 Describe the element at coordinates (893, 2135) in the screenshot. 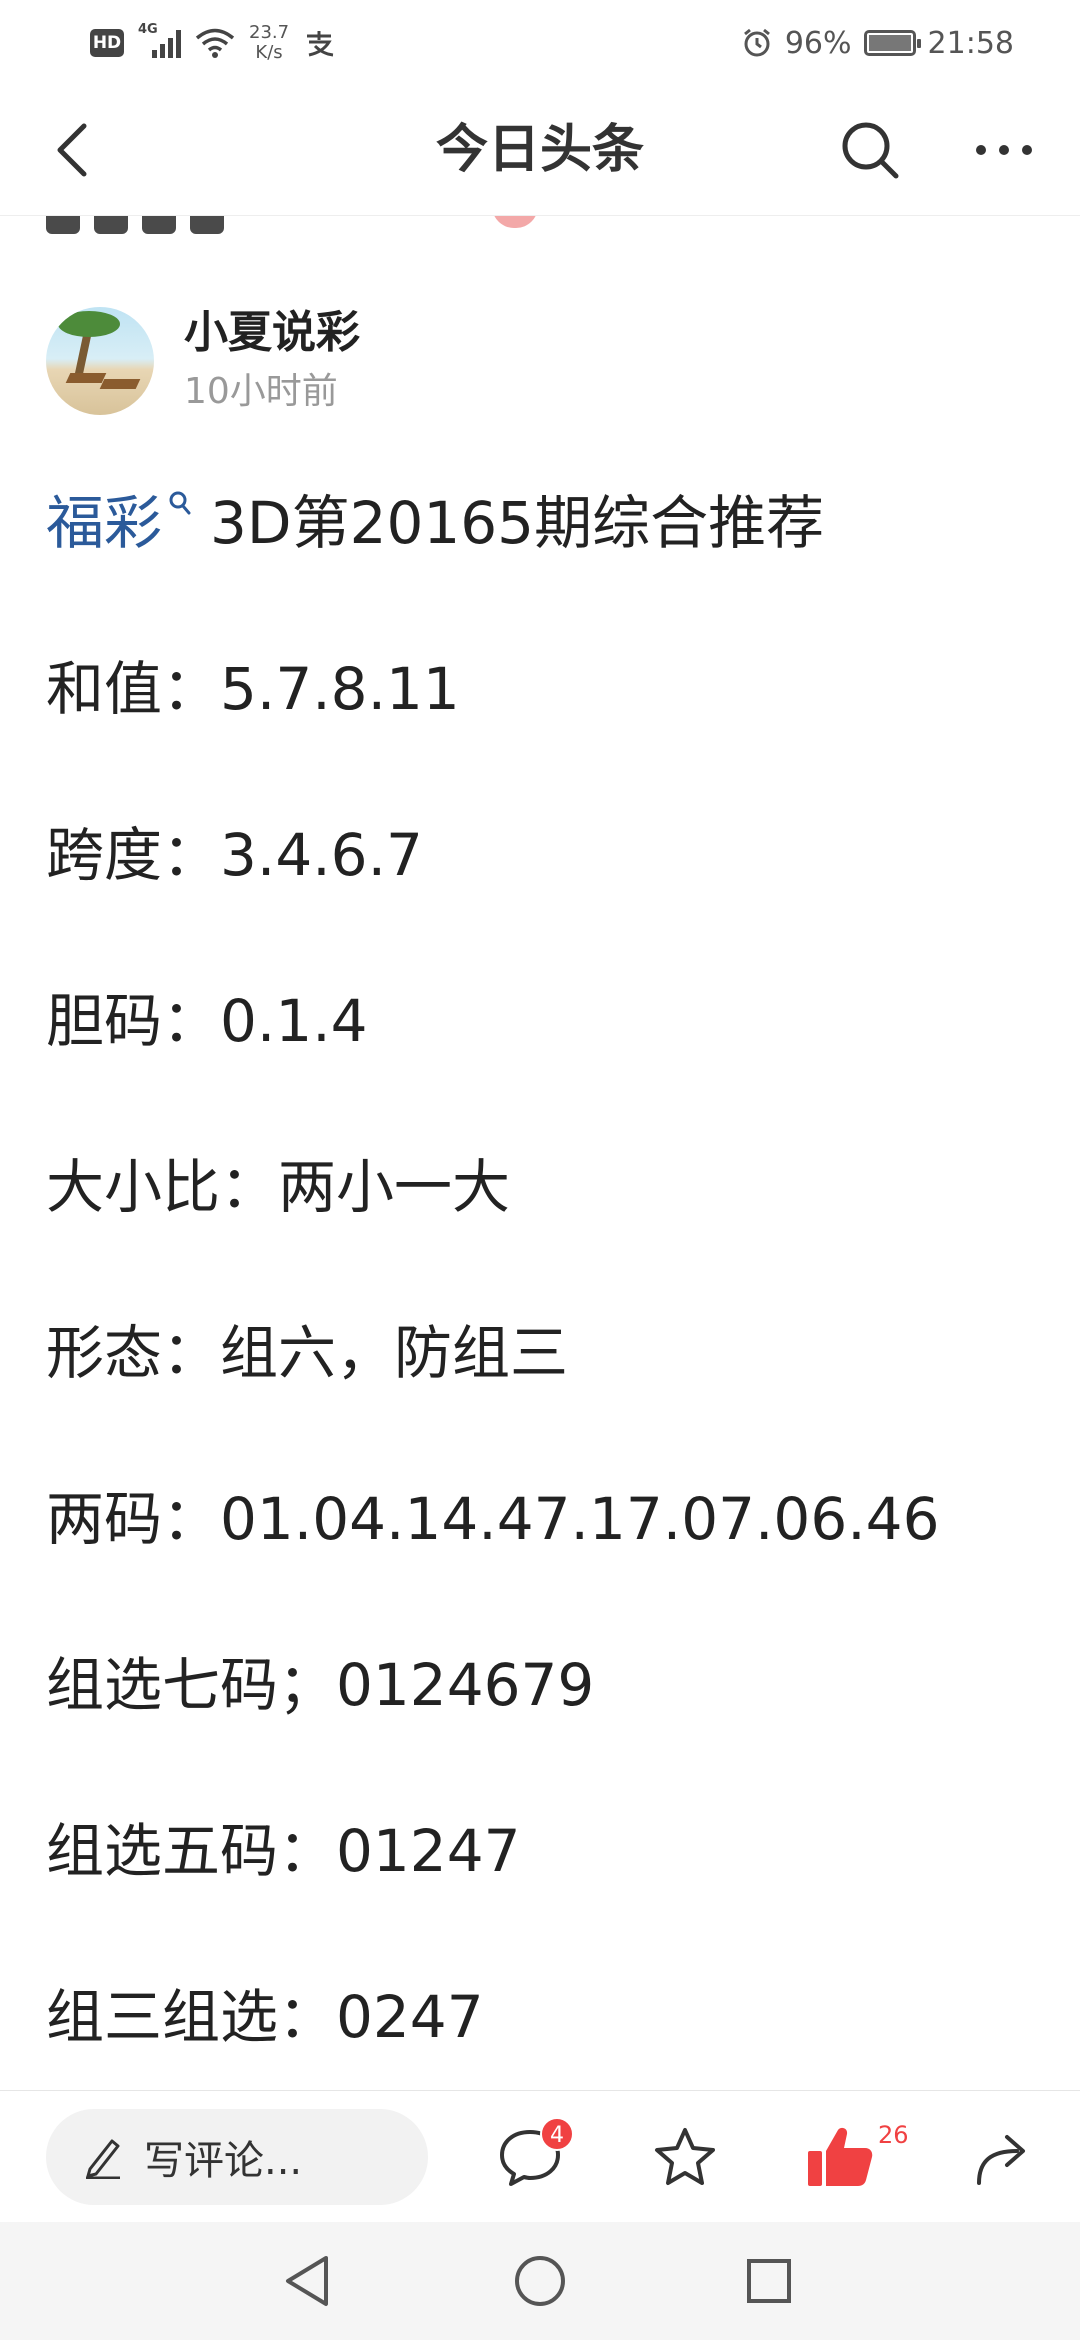

I see `like-count: 26` at that location.